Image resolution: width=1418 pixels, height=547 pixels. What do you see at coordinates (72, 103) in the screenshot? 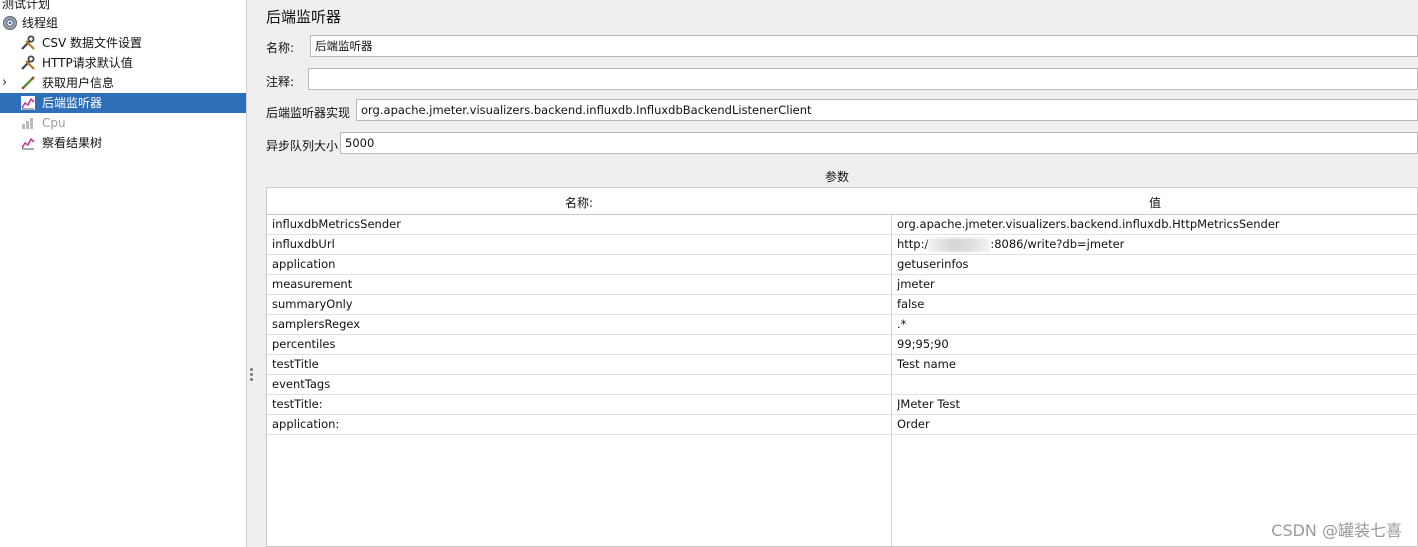
I see `tree-item-label: 后端监听器` at bounding box center [72, 103].